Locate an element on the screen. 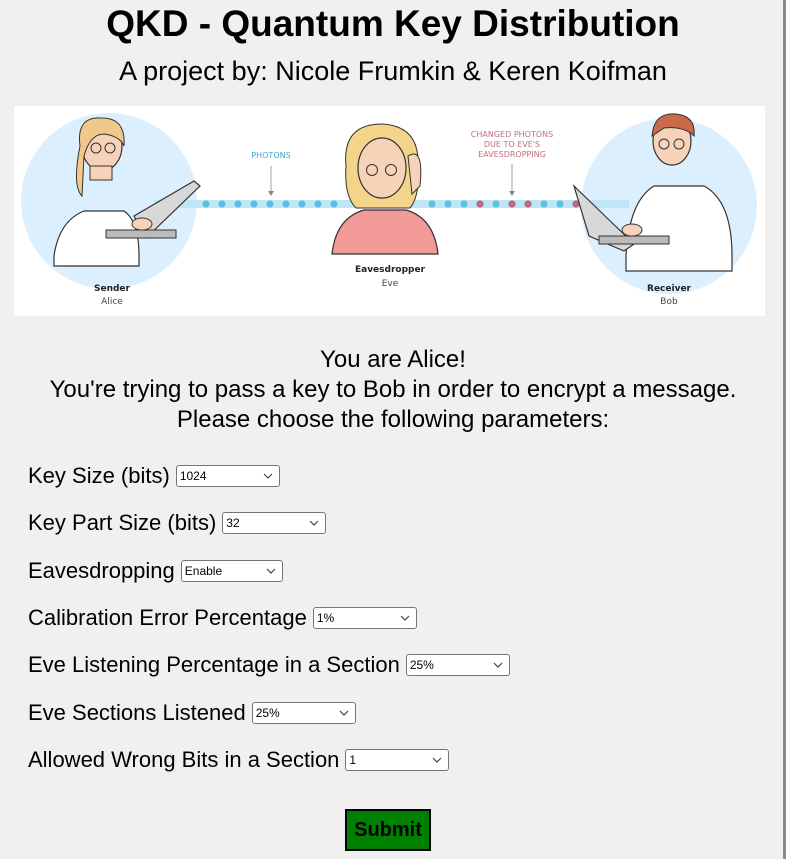 The height and width of the screenshot is (859, 786). photons-label: PHOTONS is located at coordinates (270, 155).